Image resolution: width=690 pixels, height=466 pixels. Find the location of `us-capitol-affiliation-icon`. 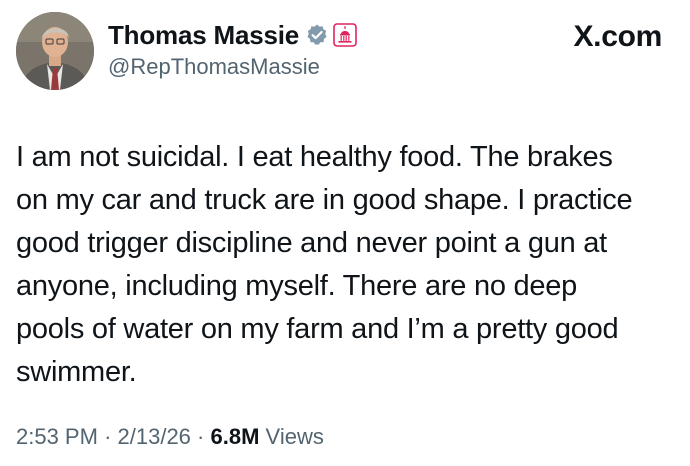

us-capitol-affiliation-icon is located at coordinates (345, 35).